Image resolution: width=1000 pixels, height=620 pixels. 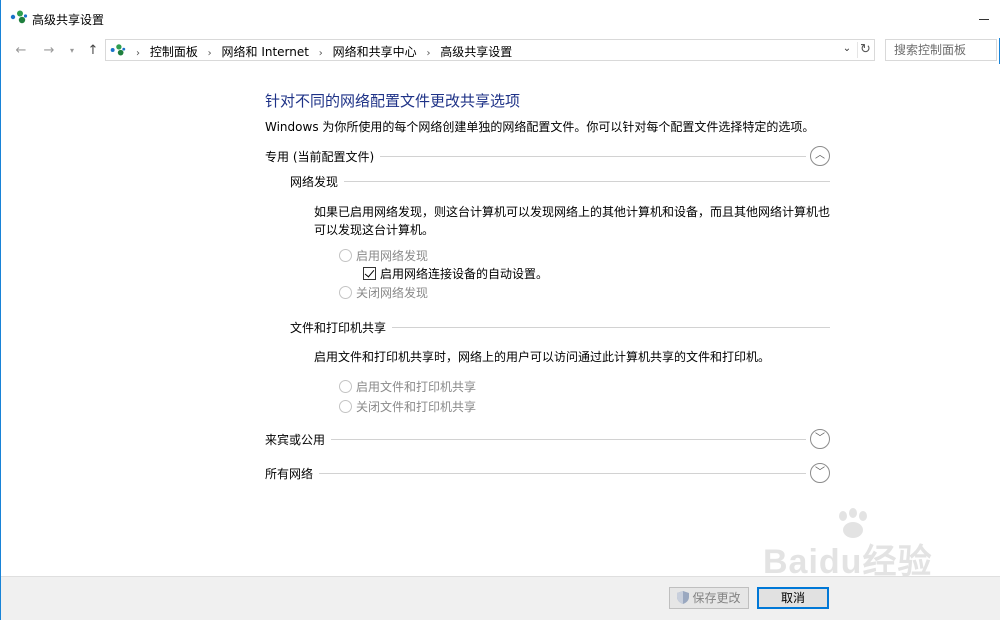 I want to click on subsection-file-printer-sharing: 文件和打印机共享, so click(x=560, y=327).